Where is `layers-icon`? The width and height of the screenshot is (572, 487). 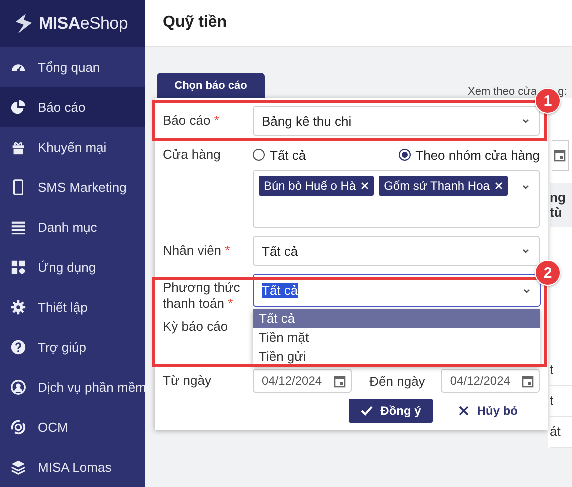
layers-icon is located at coordinates (18, 467).